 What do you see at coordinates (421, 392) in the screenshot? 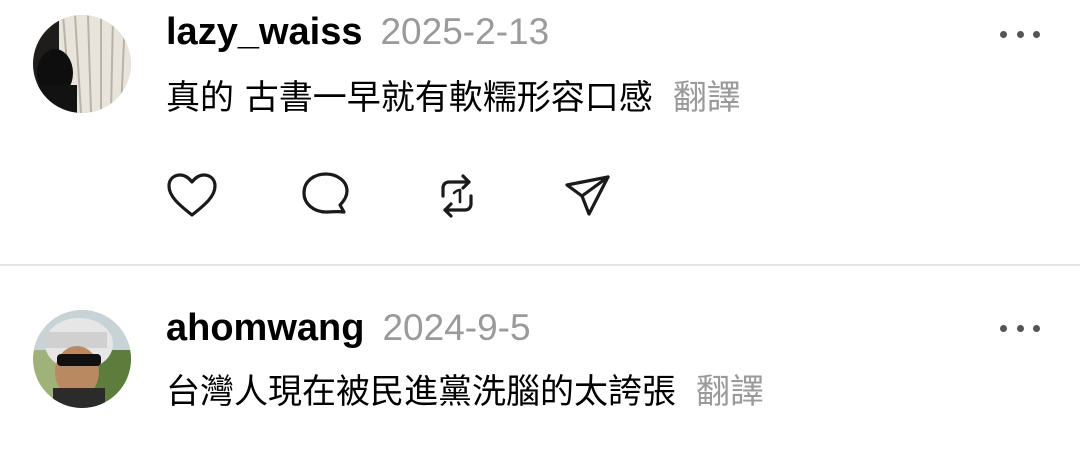
I see `post-text: 台灣人現在被民進黨洗腦的太誇張` at bounding box center [421, 392].